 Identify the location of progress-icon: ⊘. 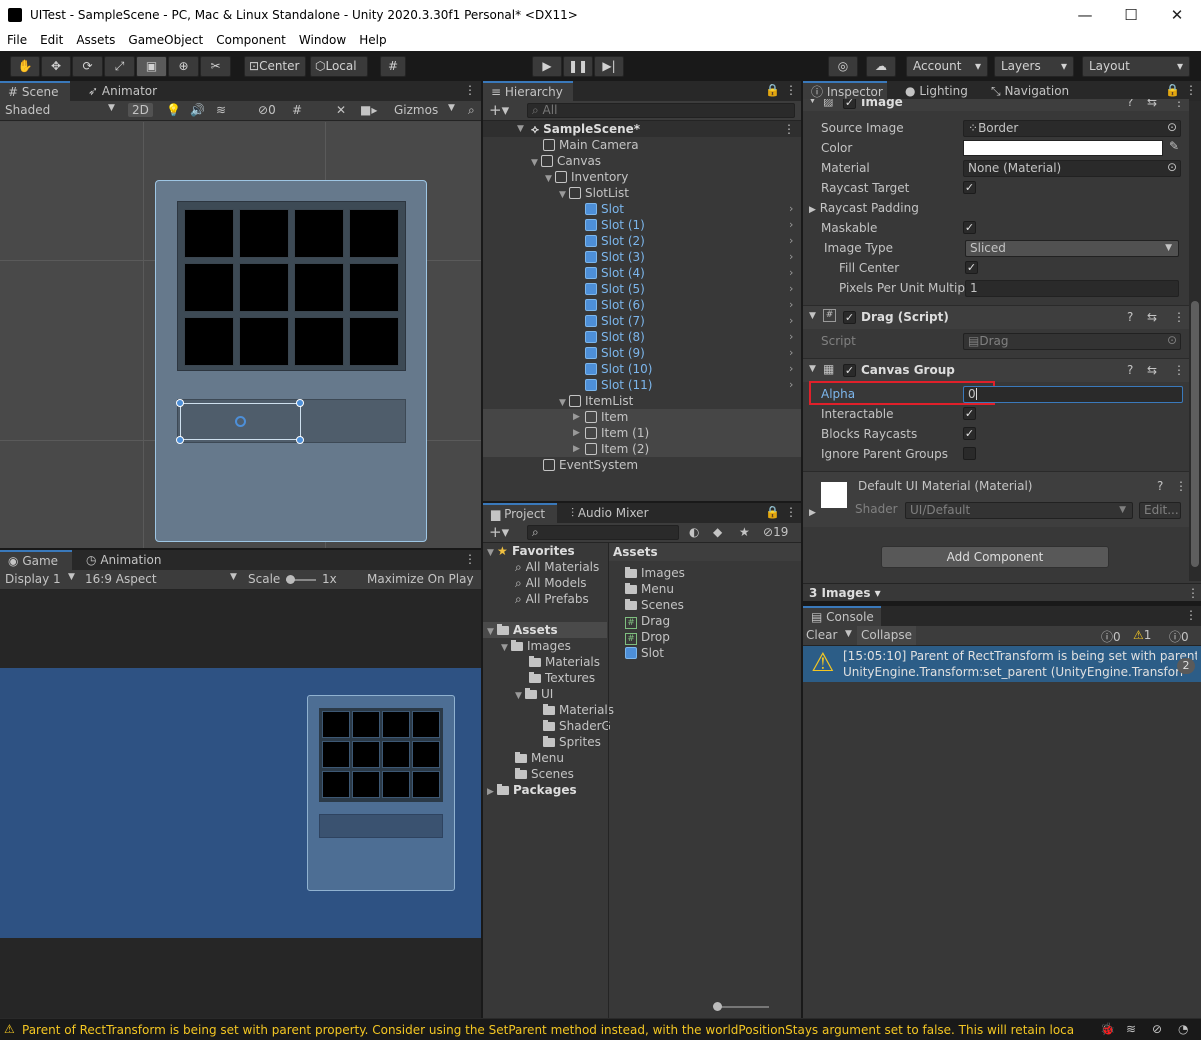
(1157, 1029).